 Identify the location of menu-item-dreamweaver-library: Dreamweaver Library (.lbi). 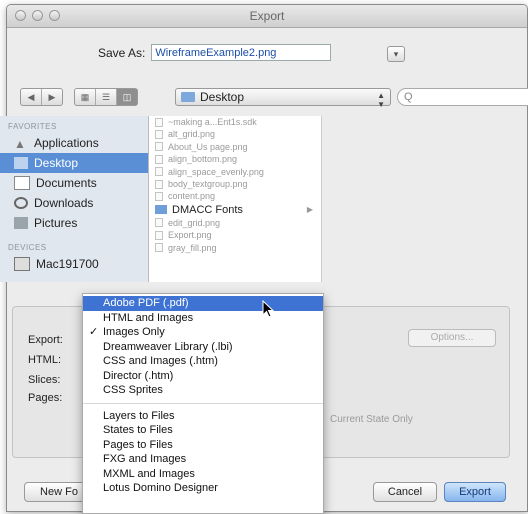
(203, 347).